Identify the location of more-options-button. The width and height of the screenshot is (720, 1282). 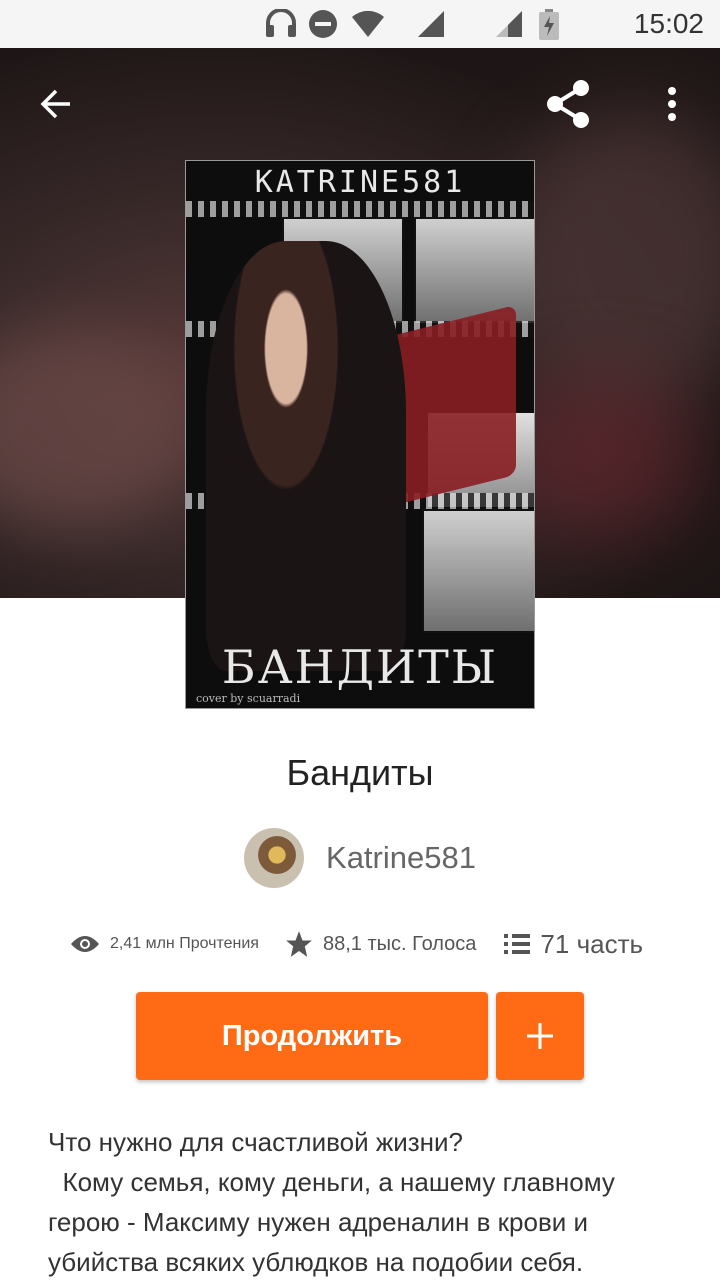
(672, 104).